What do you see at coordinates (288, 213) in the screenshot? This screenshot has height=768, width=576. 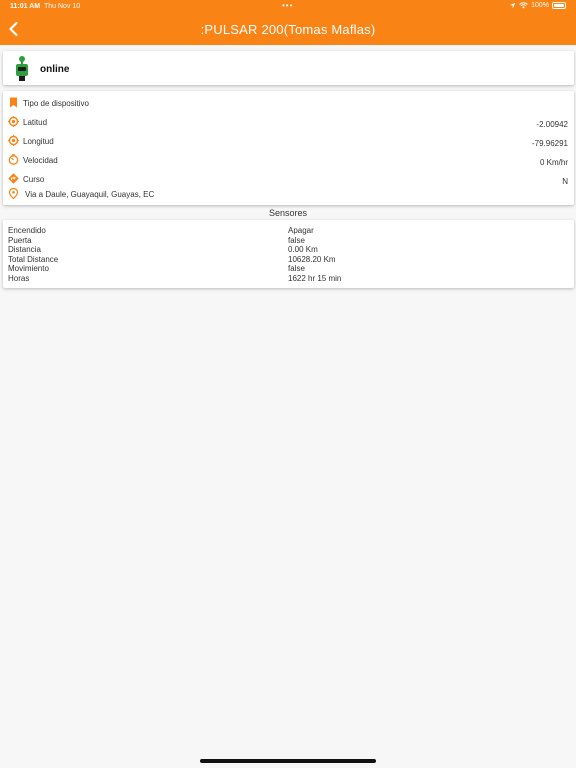 I see `sensors-section-title: Sensores` at bounding box center [288, 213].